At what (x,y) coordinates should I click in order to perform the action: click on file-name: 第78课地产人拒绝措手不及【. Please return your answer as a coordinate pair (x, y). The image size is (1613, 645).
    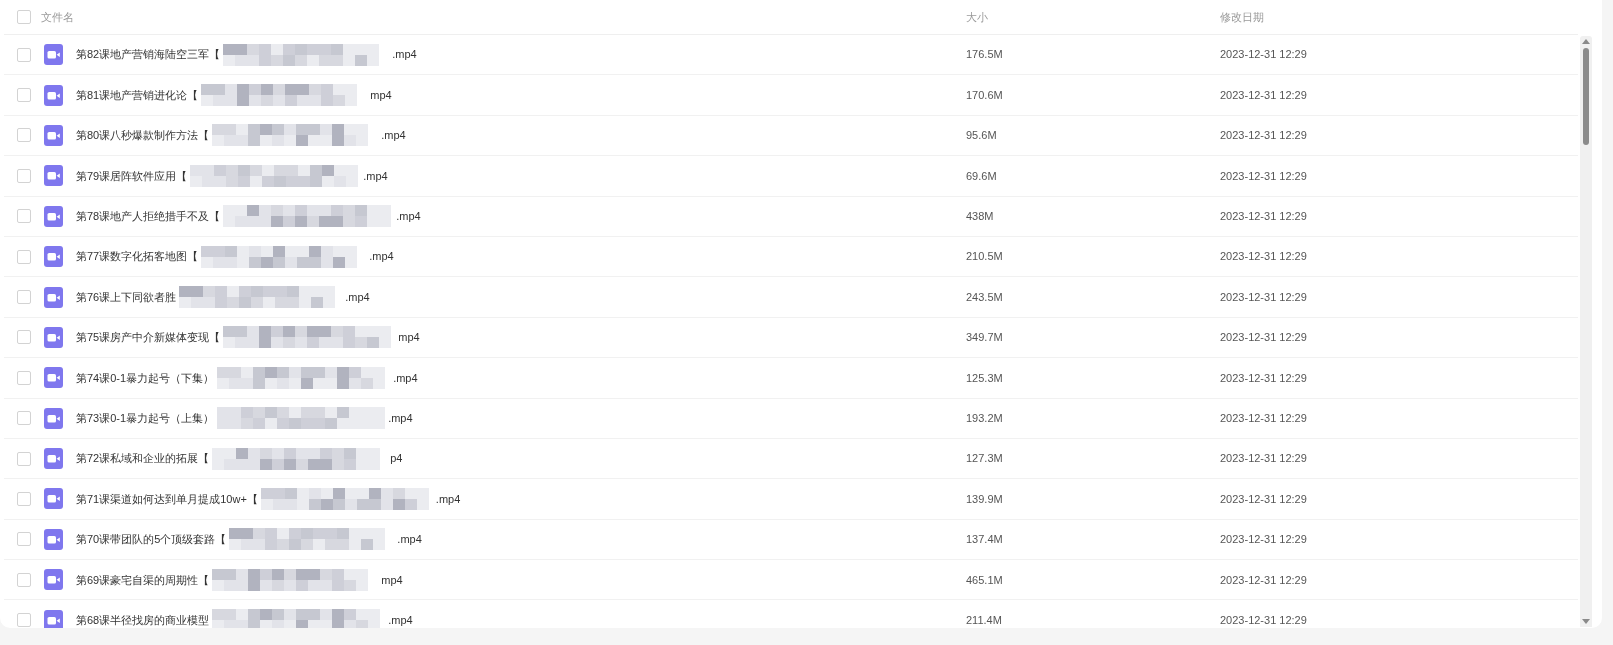
    Looking at the image, I should click on (148, 216).